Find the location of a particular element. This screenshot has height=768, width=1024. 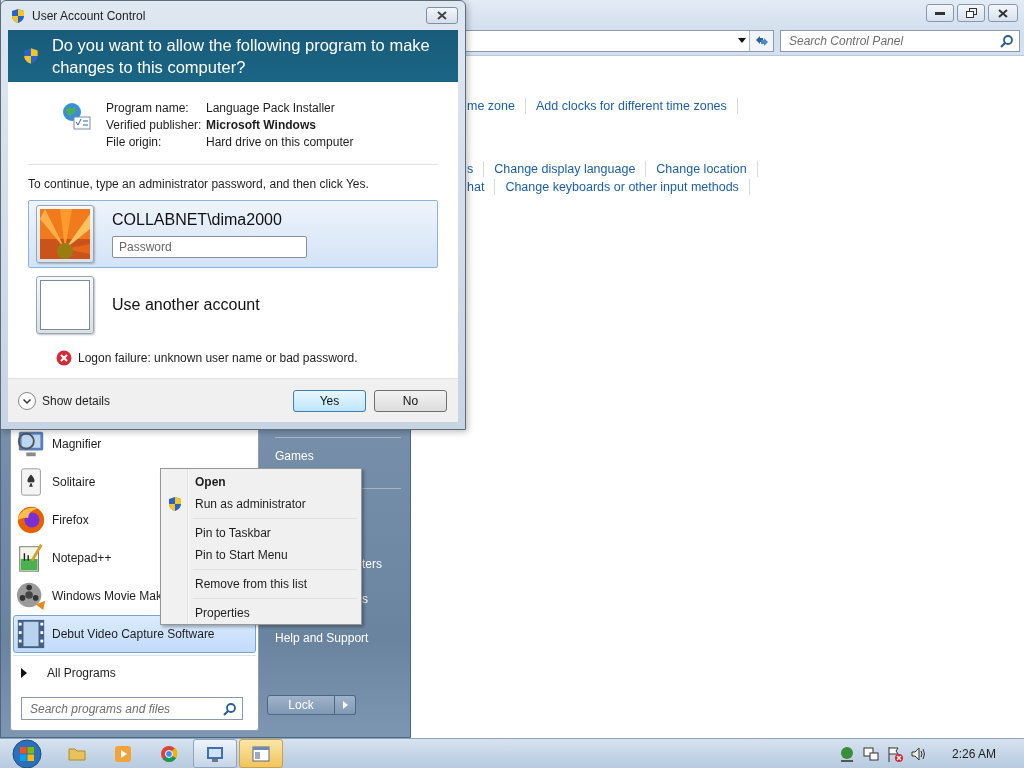

error-message: Logon failure: unknown user name or bad password. is located at coordinates (218, 358).